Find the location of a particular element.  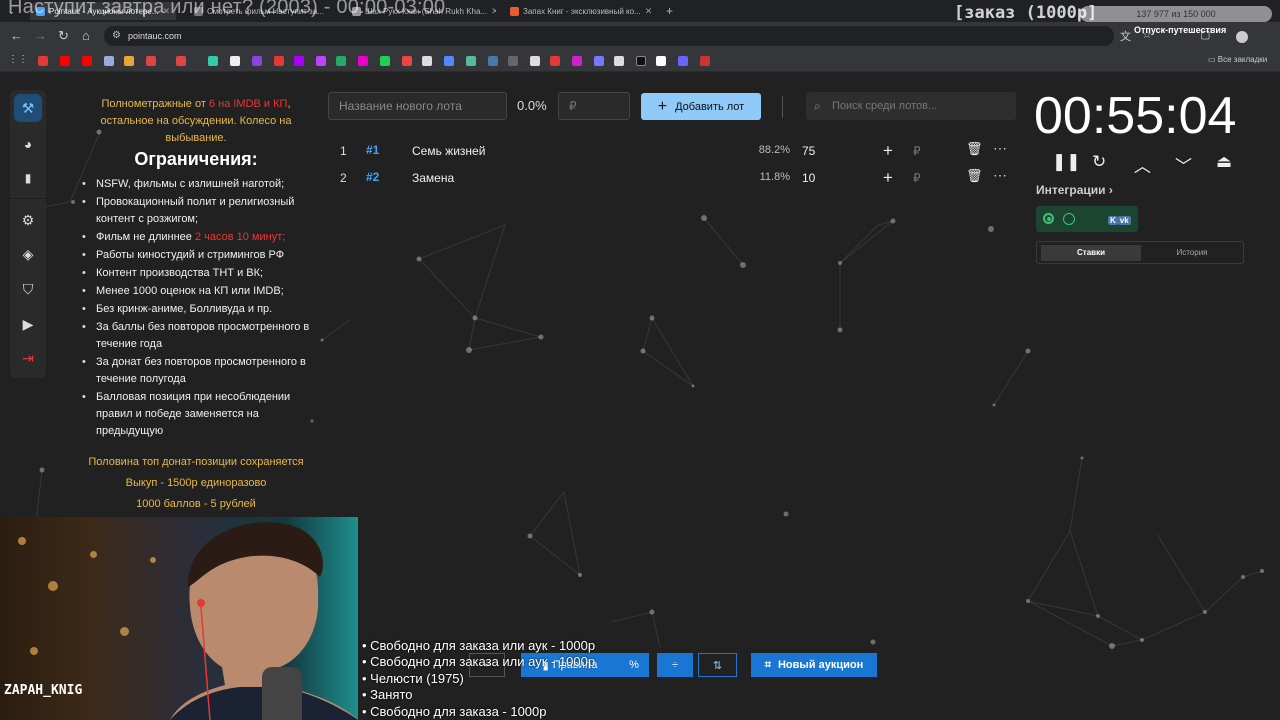

back-icon: ← is located at coordinates (16, 35).